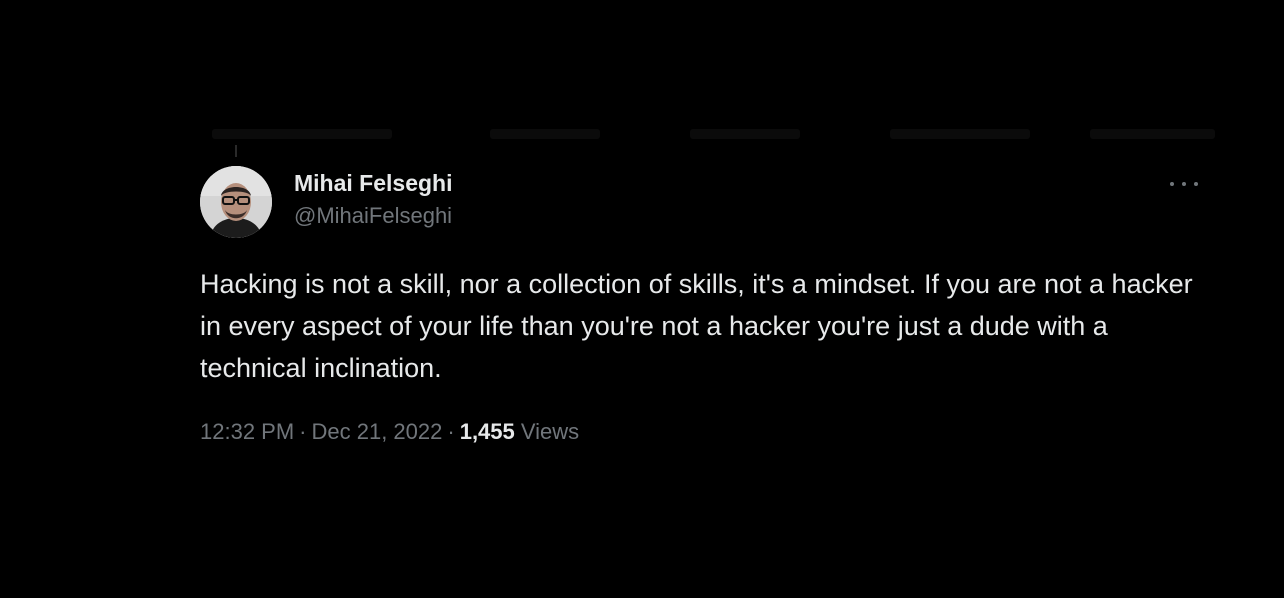 The width and height of the screenshot is (1284, 598). What do you see at coordinates (373, 216) in the screenshot?
I see `author-handle: @MihaiFelseghi` at bounding box center [373, 216].